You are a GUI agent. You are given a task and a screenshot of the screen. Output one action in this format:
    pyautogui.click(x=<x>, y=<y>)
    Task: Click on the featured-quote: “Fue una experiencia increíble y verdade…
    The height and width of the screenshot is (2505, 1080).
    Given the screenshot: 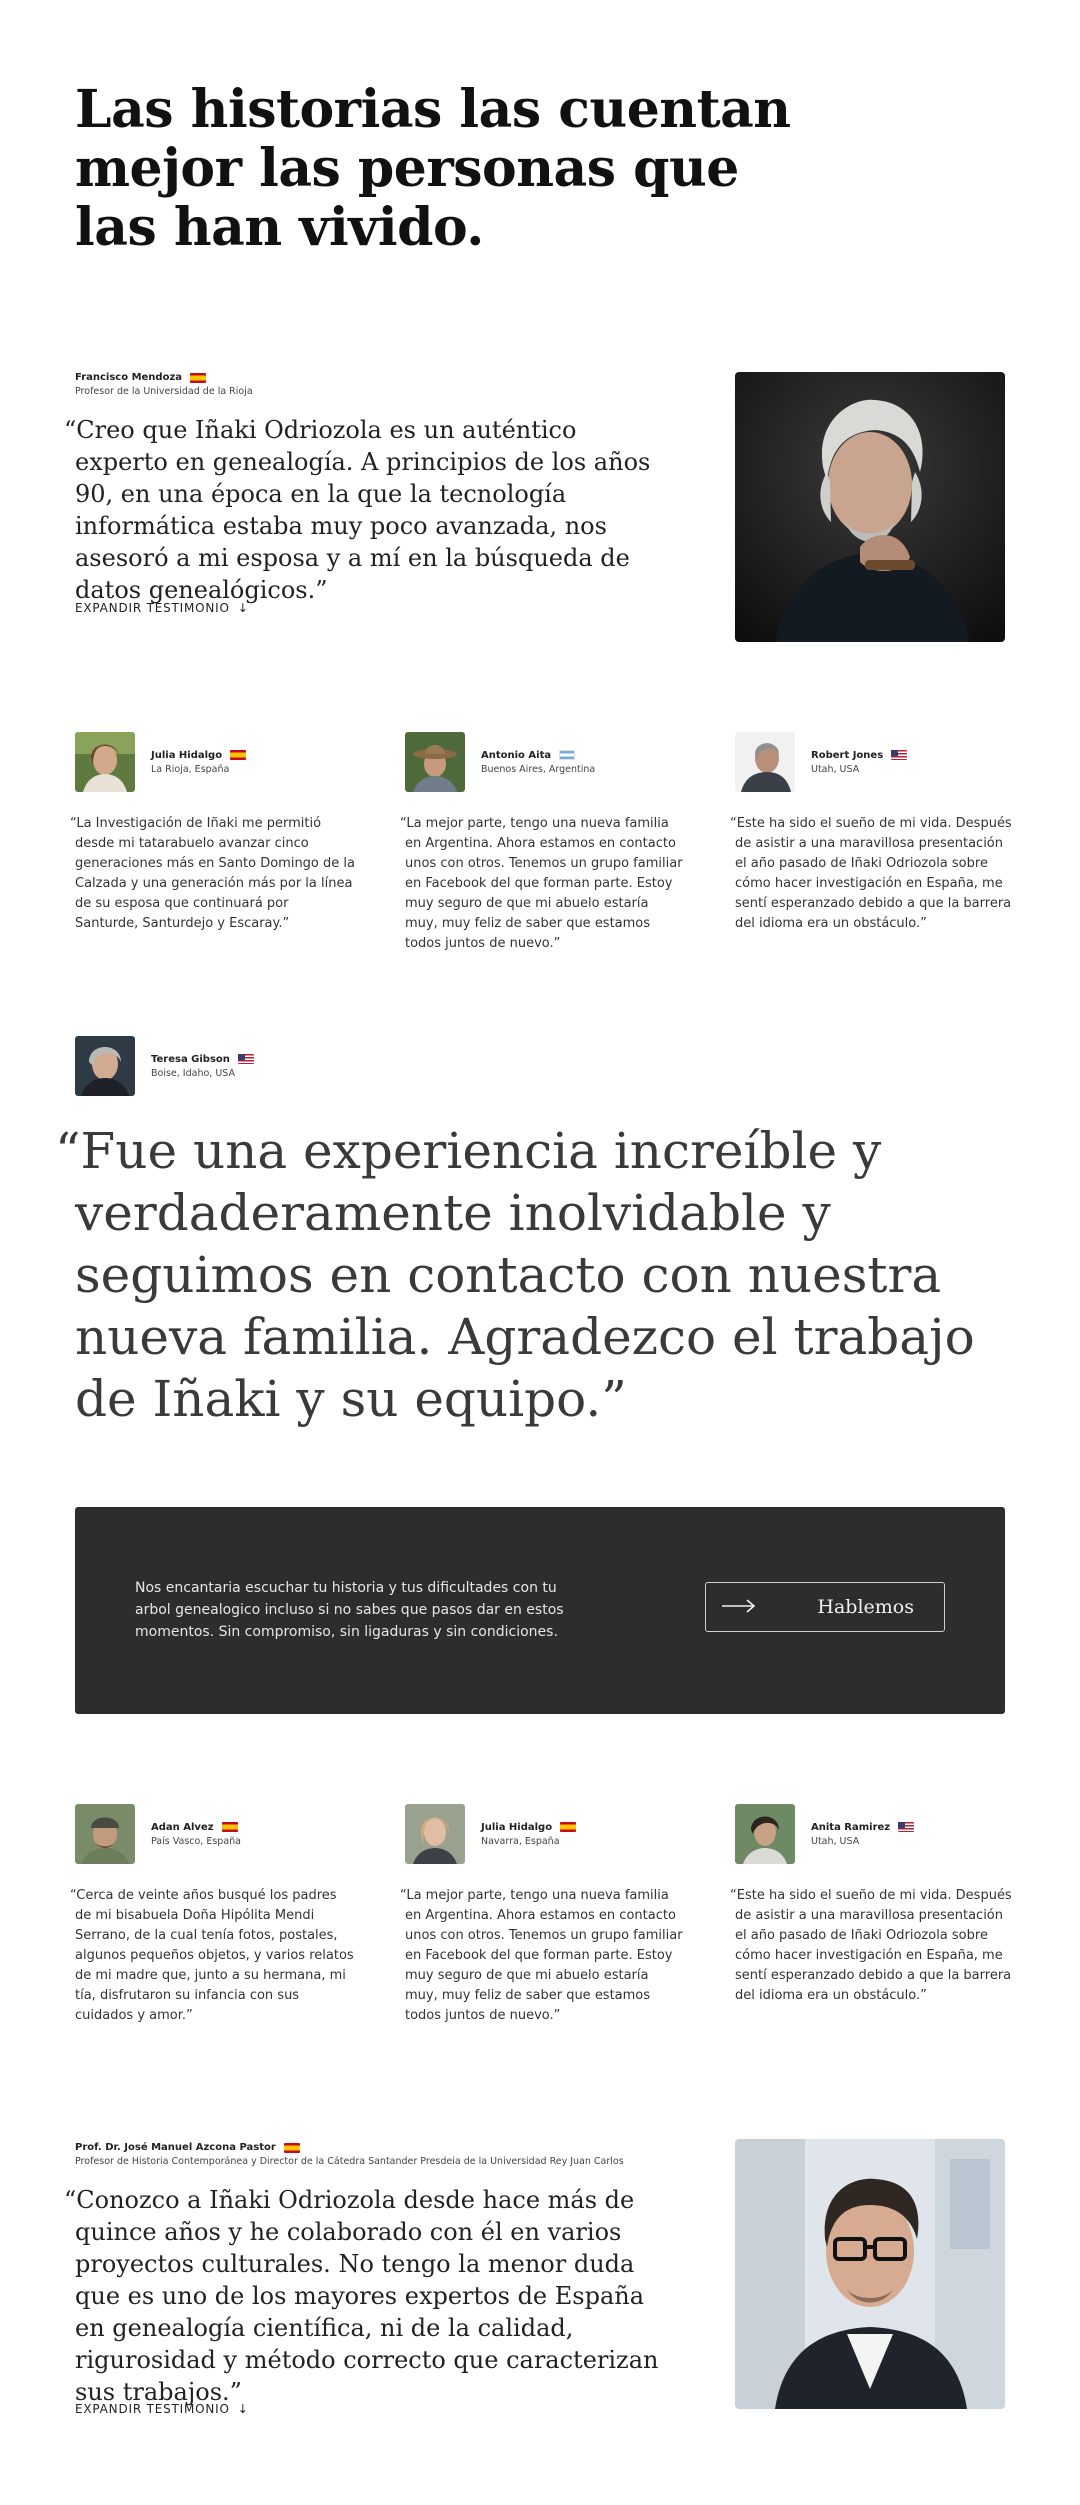 What is the action you would take?
    pyautogui.click(x=515, y=1275)
    